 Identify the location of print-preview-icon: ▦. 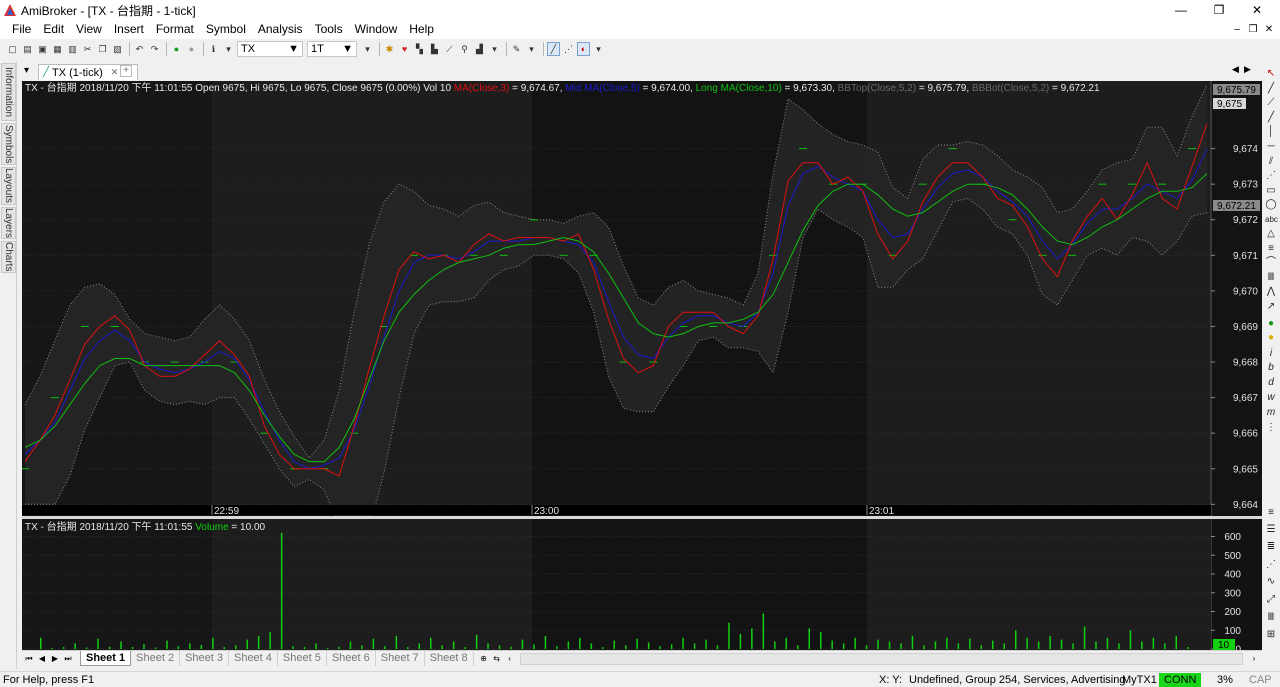
(57, 49).